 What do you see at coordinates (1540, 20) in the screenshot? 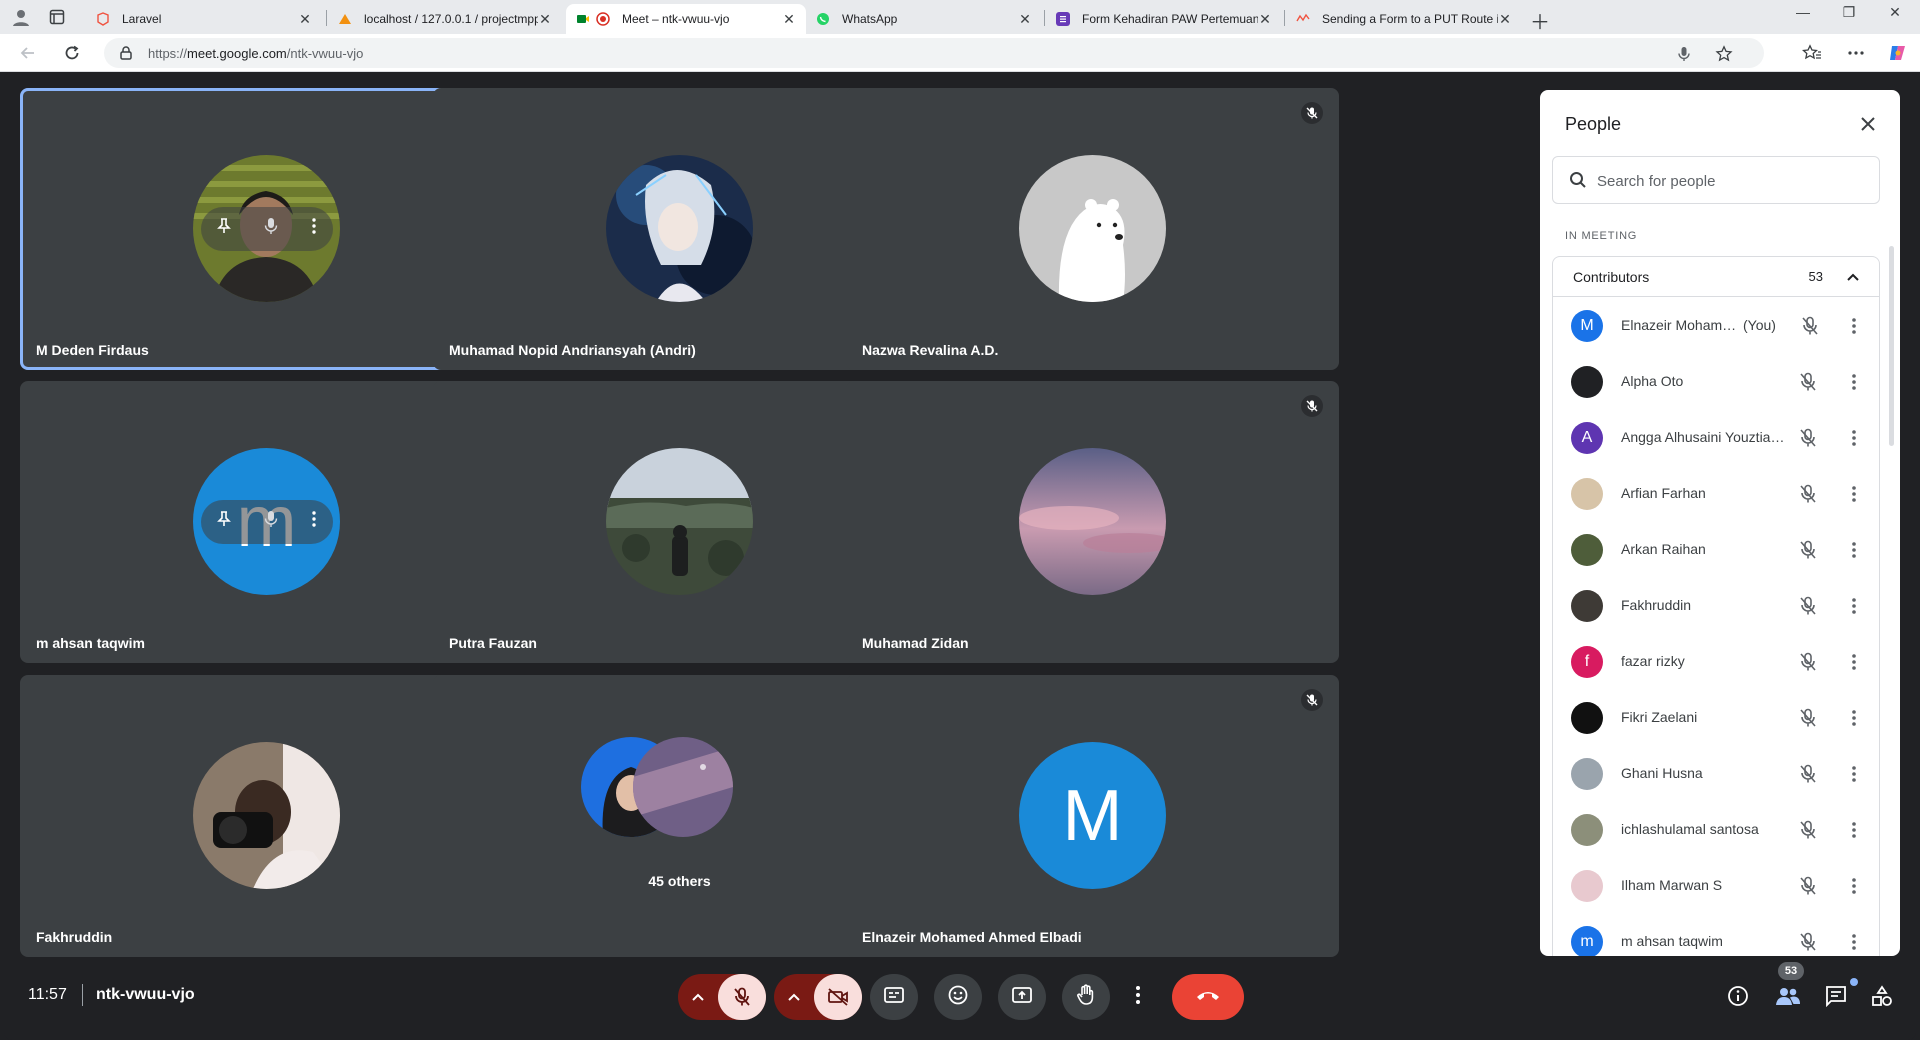
I see `new-tab-icon: ＋` at bounding box center [1540, 20].